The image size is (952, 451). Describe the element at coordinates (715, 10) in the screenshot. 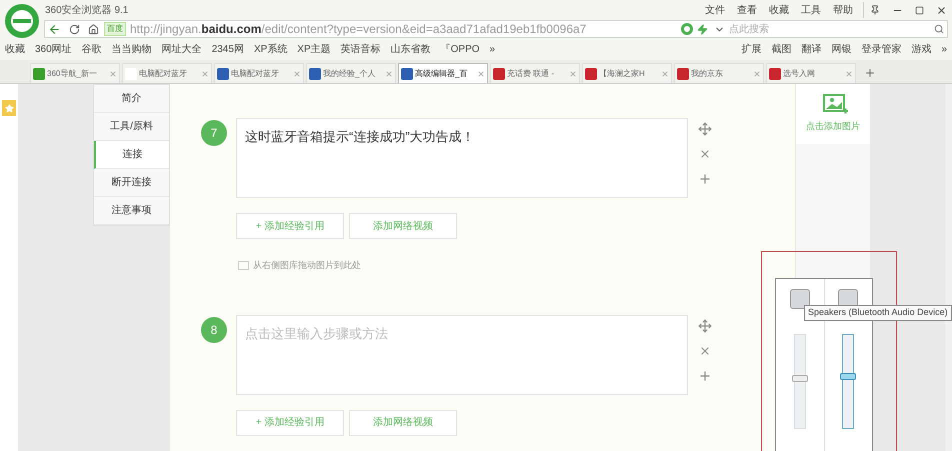

I see `menu-item: 文件` at that location.